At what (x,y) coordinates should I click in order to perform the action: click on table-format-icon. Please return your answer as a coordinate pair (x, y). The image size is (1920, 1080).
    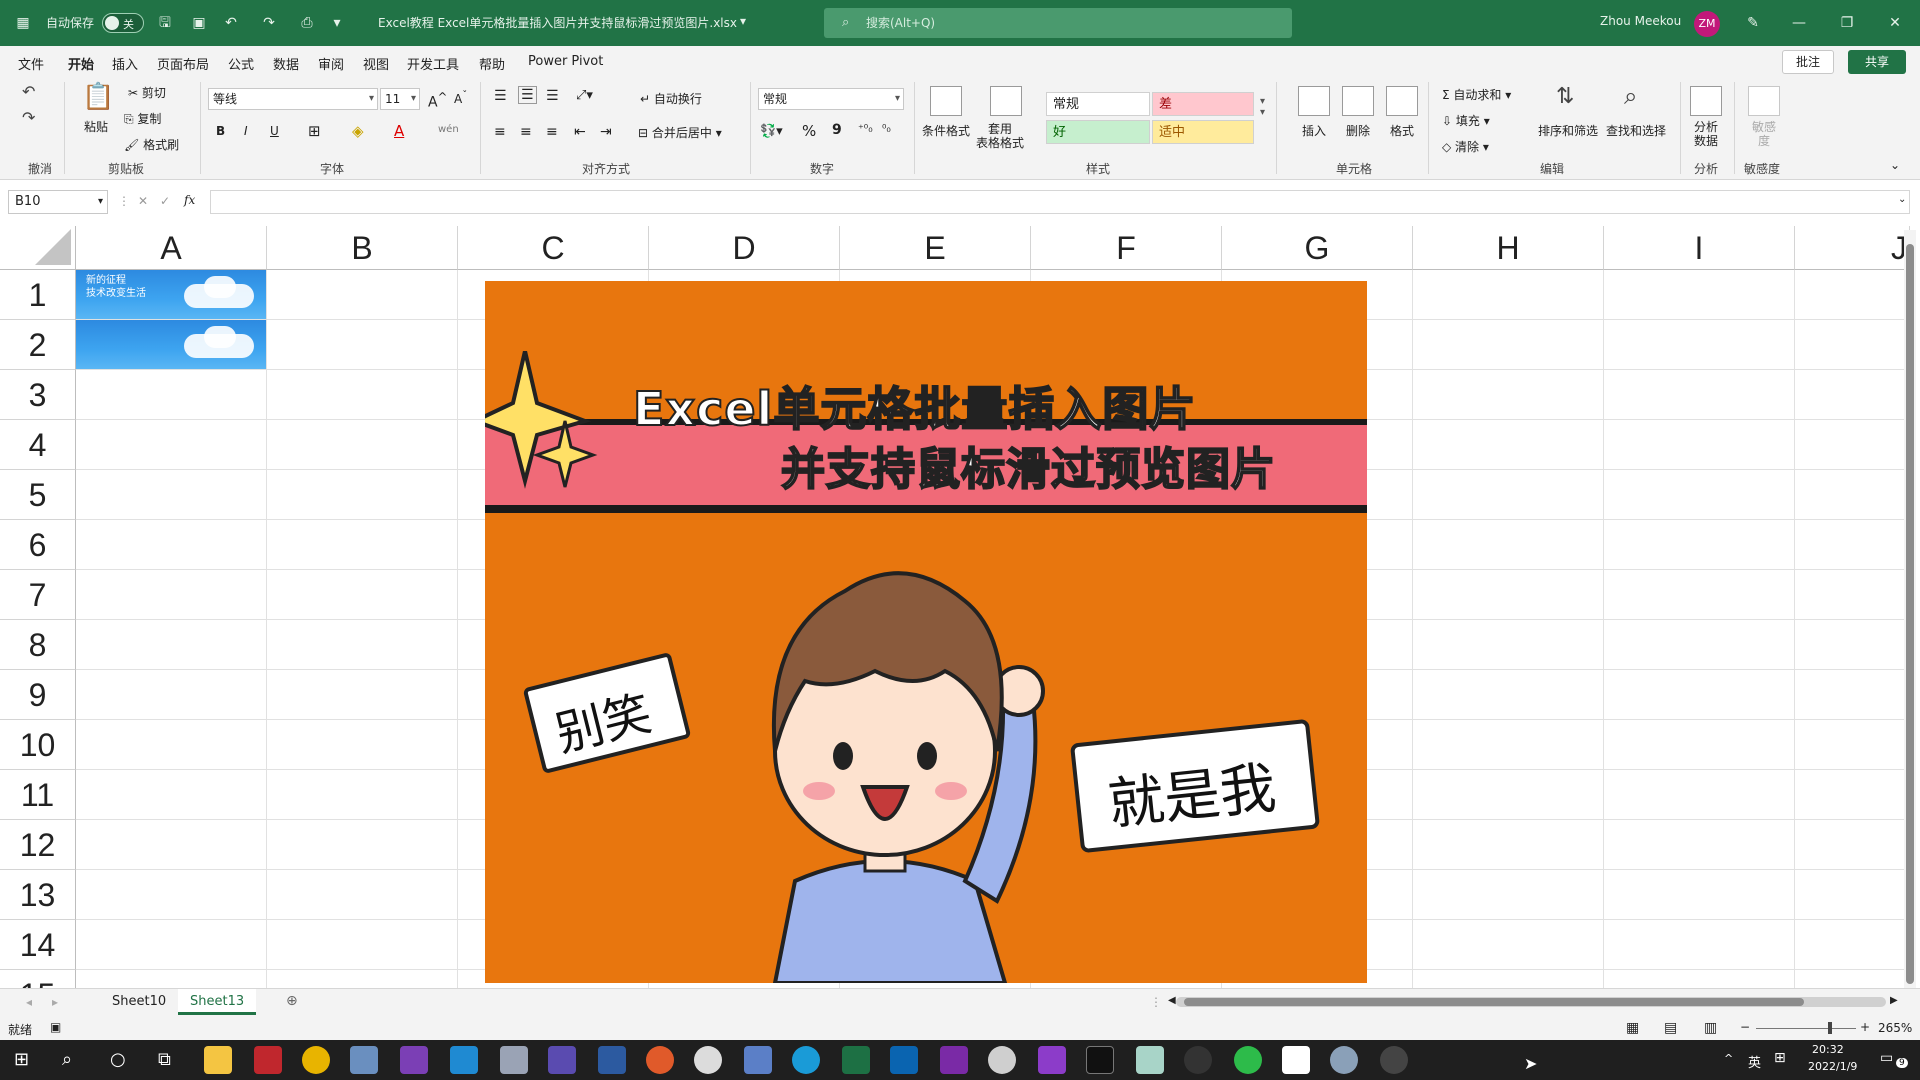
    Looking at the image, I should click on (1006, 101).